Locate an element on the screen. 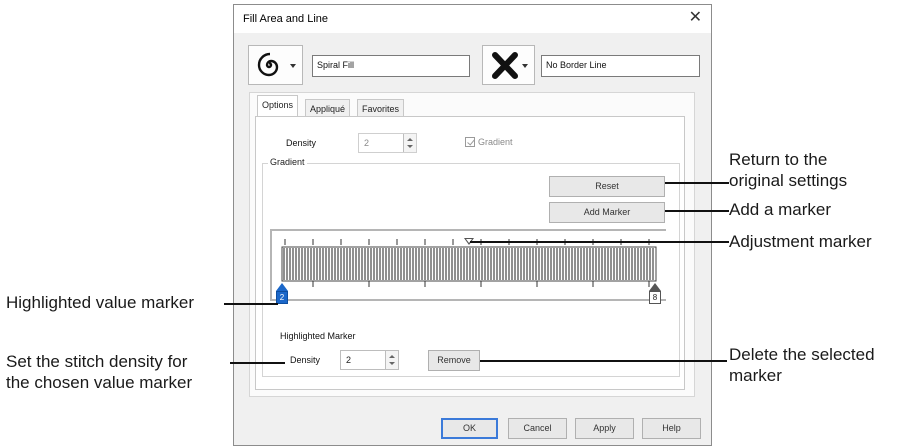 This screenshot has height=447, width=911. density-spinner: 2 is located at coordinates (387, 143).